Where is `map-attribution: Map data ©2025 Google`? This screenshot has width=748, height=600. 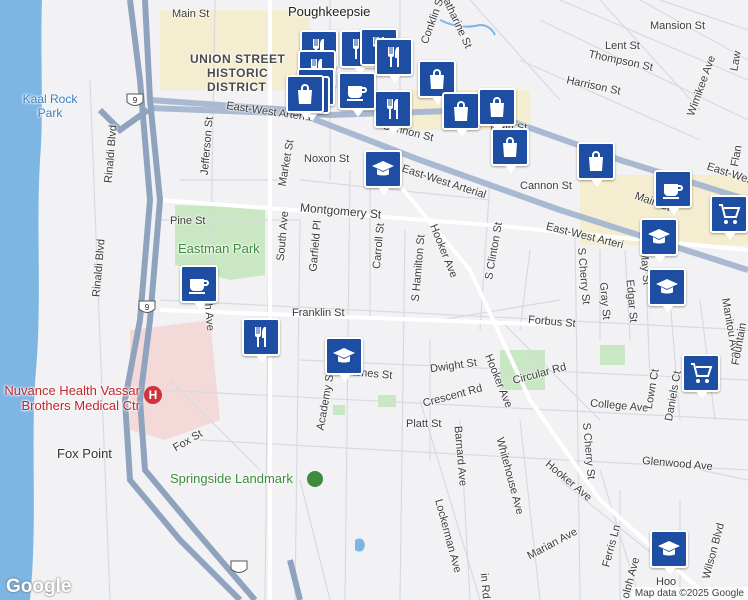 map-attribution: Map data ©2025 Google is located at coordinates (689, 593).